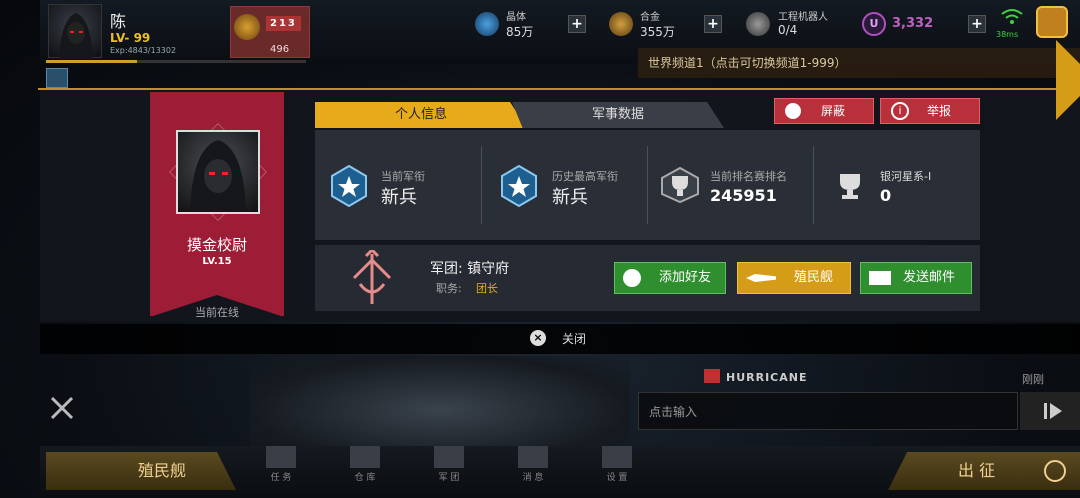 This screenshot has width=1080, height=498. I want to click on stat-value: 0, so click(886, 195).